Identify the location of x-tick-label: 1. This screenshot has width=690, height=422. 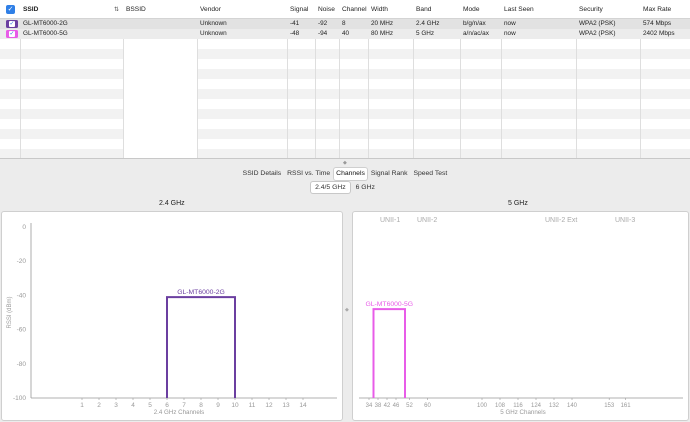
(82, 405).